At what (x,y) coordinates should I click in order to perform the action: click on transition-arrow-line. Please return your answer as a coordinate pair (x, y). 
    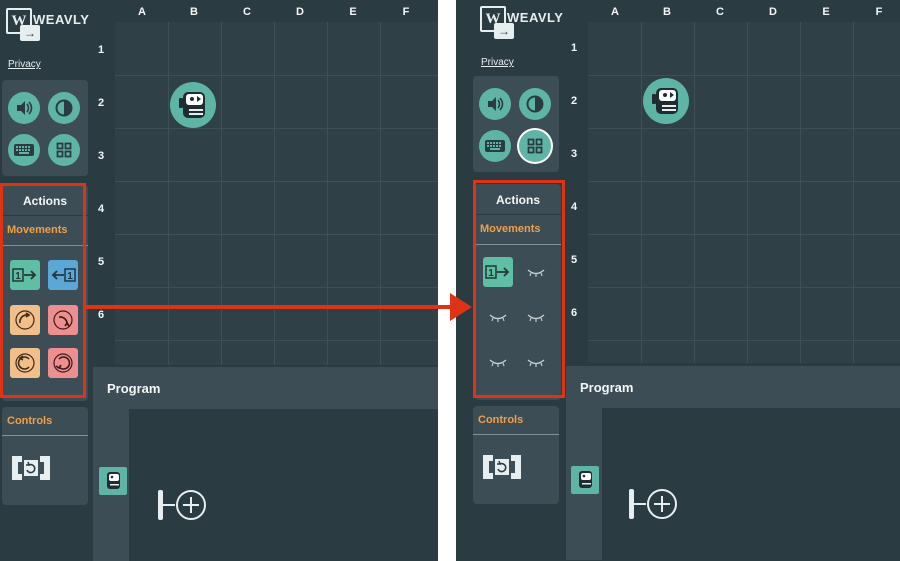
    Looking at the image, I should click on (270, 307).